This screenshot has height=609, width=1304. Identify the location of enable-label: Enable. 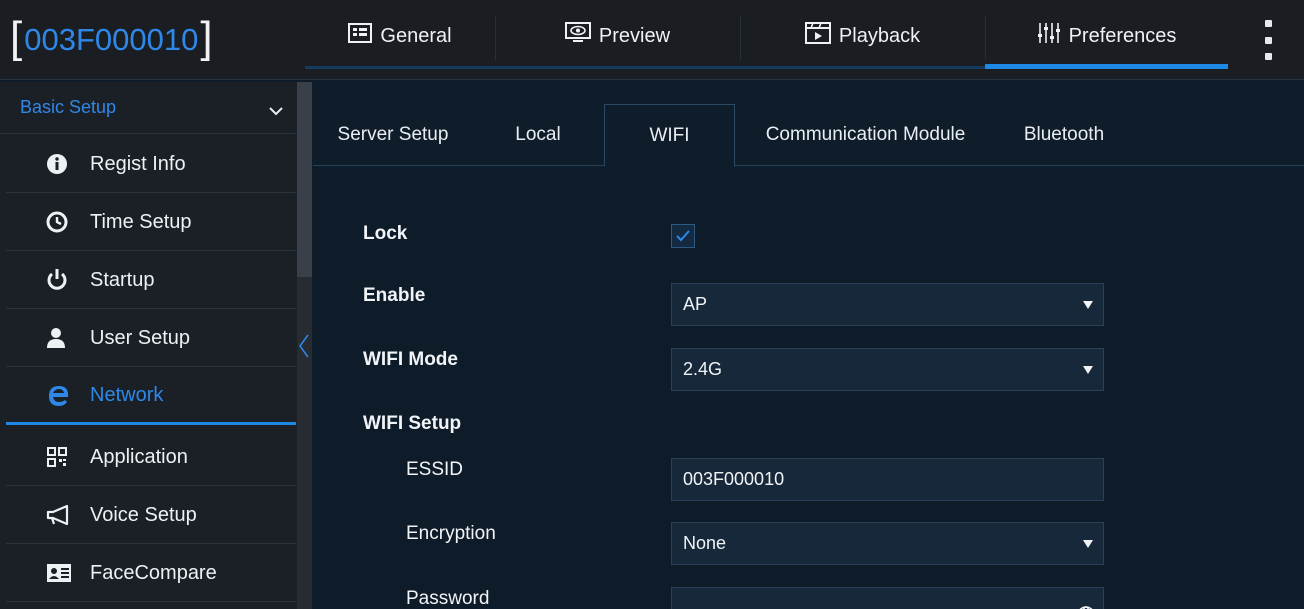
(394, 295).